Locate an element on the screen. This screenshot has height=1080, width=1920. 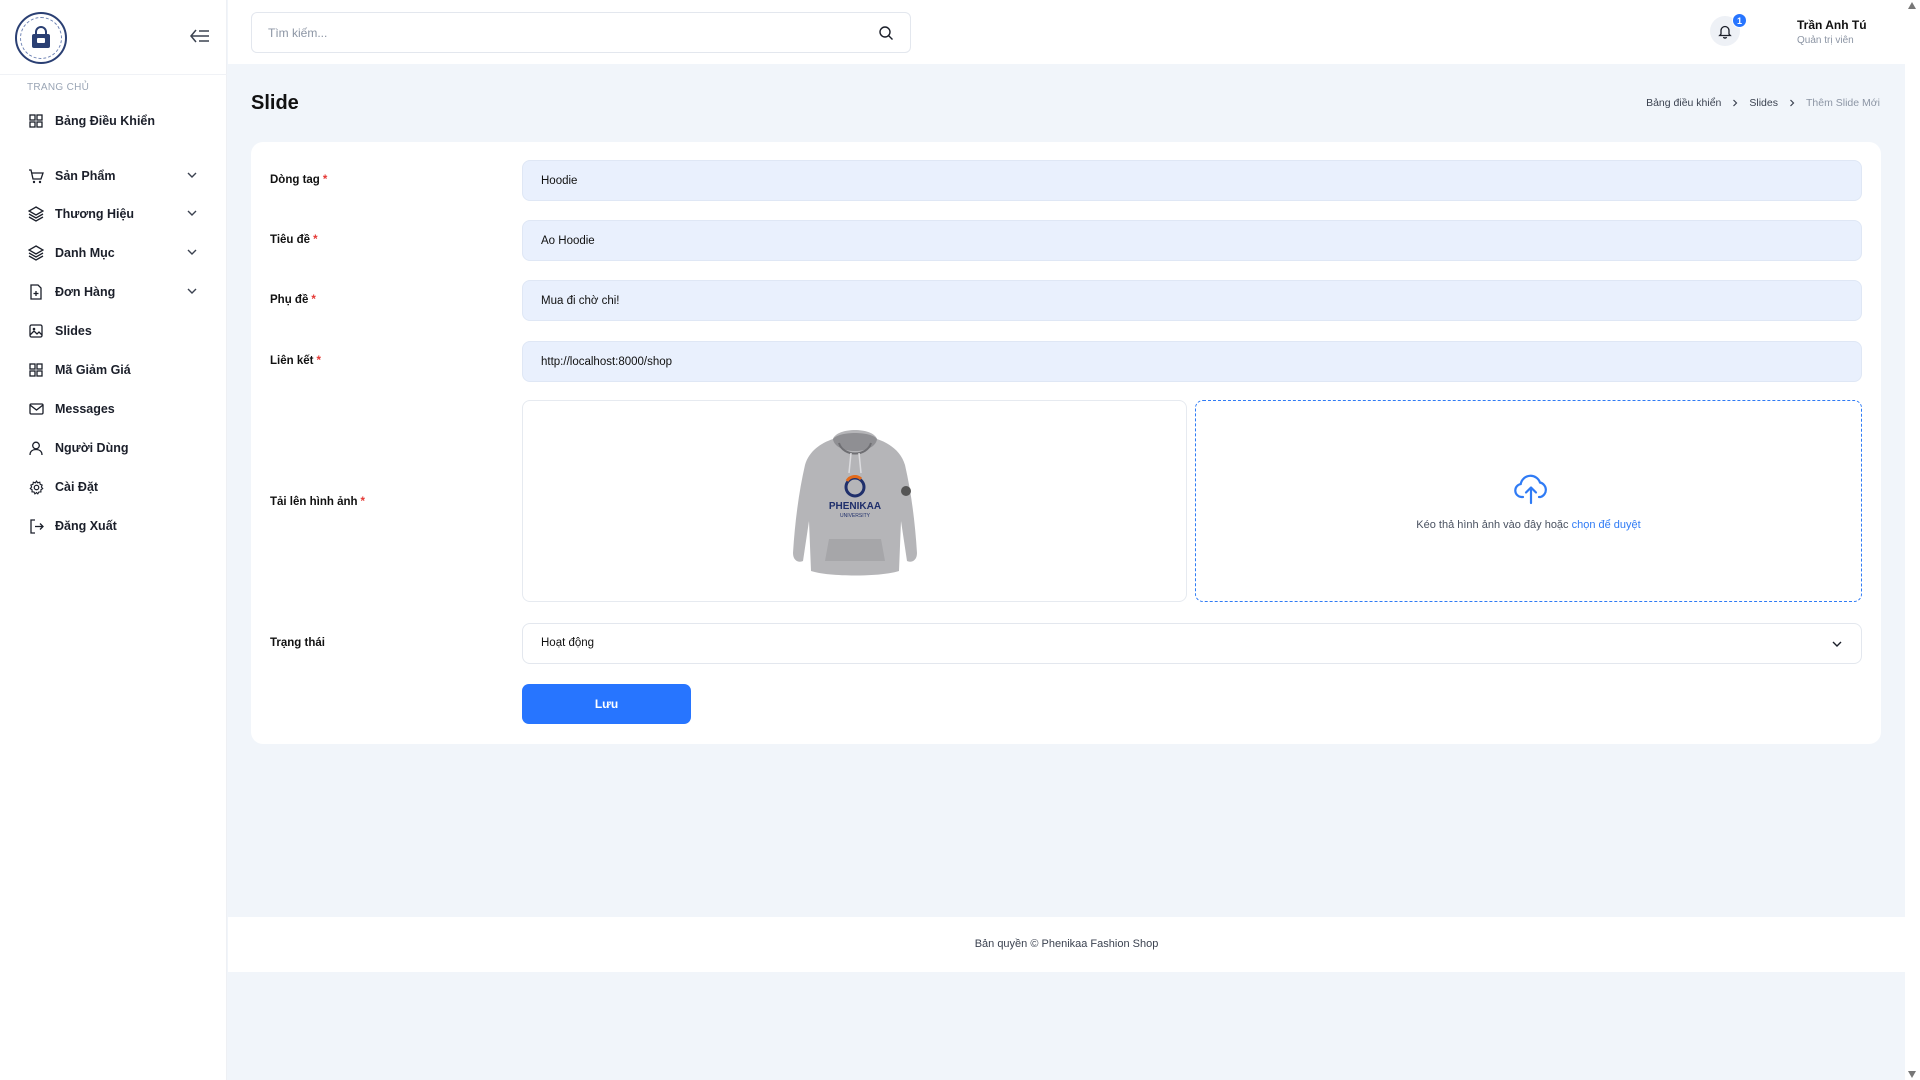
sidebar-section-label: TRANG CHỦ is located at coordinates (58, 87).